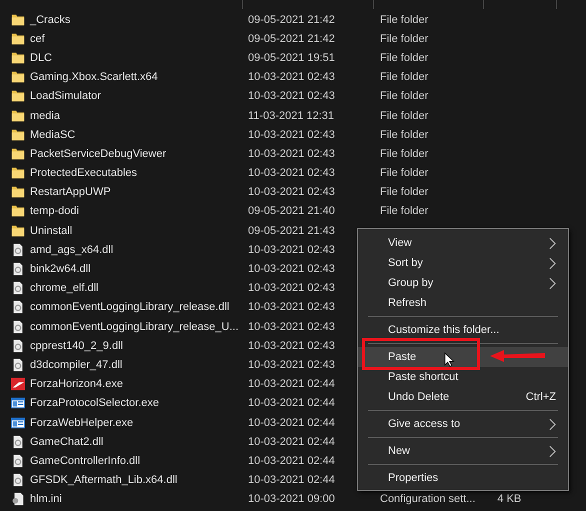 The height and width of the screenshot is (511, 586). What do you see at coordinates (139, 499) in the screenshot?
I see `file-name: hlm.ini` at bounding box center [139, 499].